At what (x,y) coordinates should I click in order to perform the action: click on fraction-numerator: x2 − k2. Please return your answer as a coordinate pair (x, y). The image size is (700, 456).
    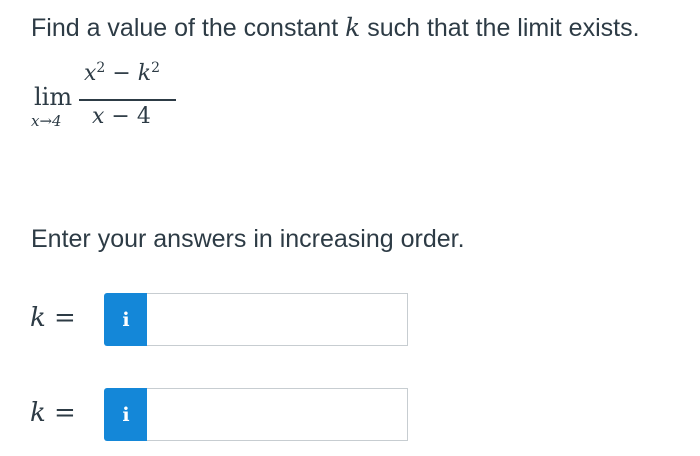
    Looking at the image, I should click on (122, 74).